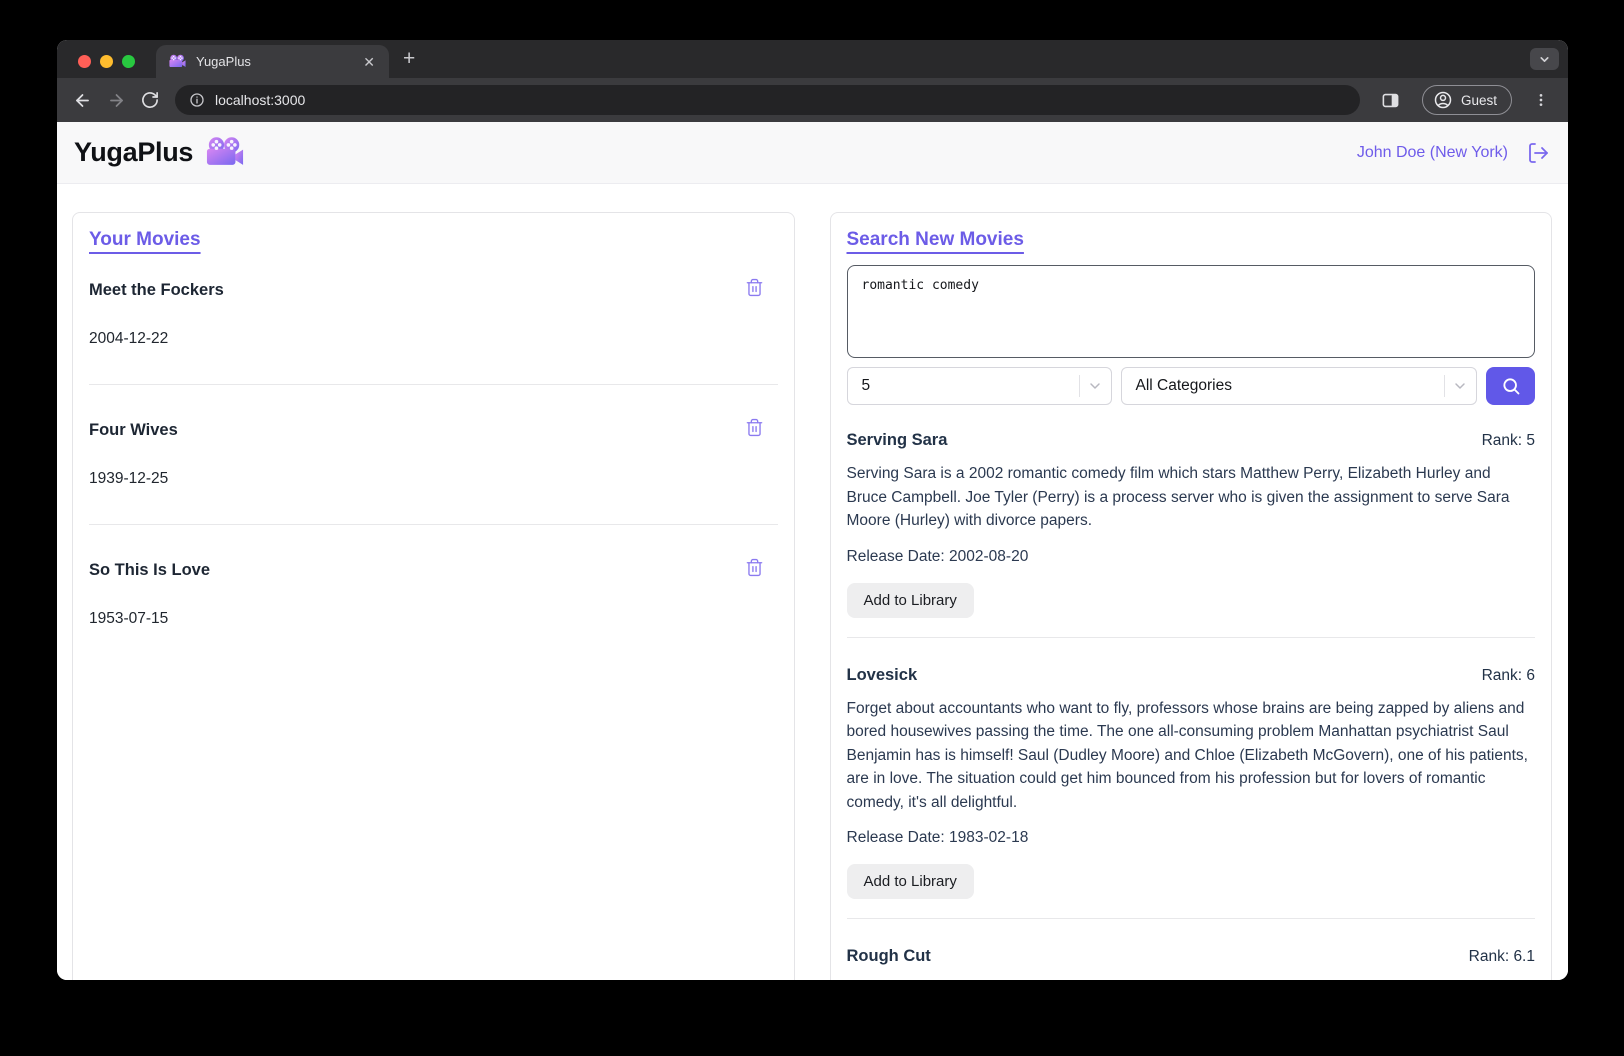  What do you see at coordinates (433, 455) in the screenshot?
I see `library-item: Four Wives 1939-12-25` at bounding box center [433, 455].